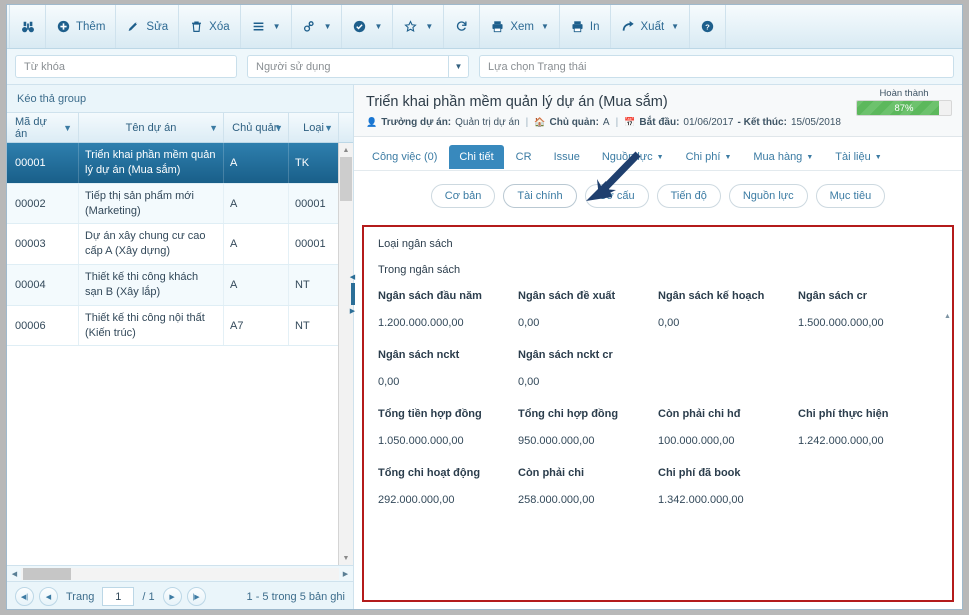 This screenshot has width=969, height=615. I want to click on link-icon, so click(309, 26).